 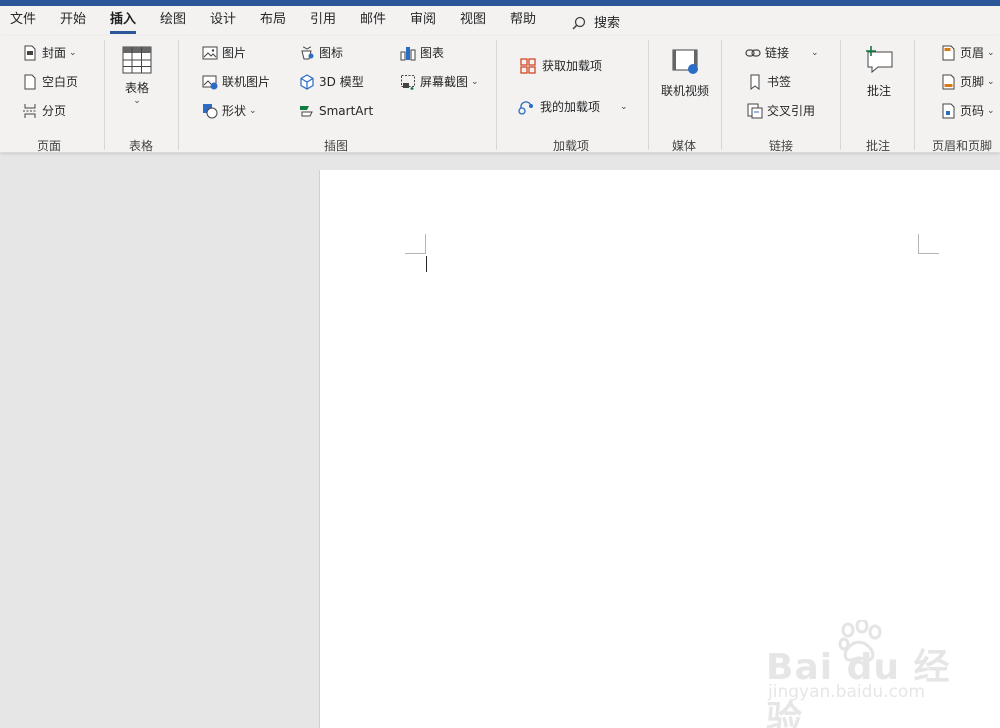 I want to click on tab-insert: 插入, so click(x=123, y=23).